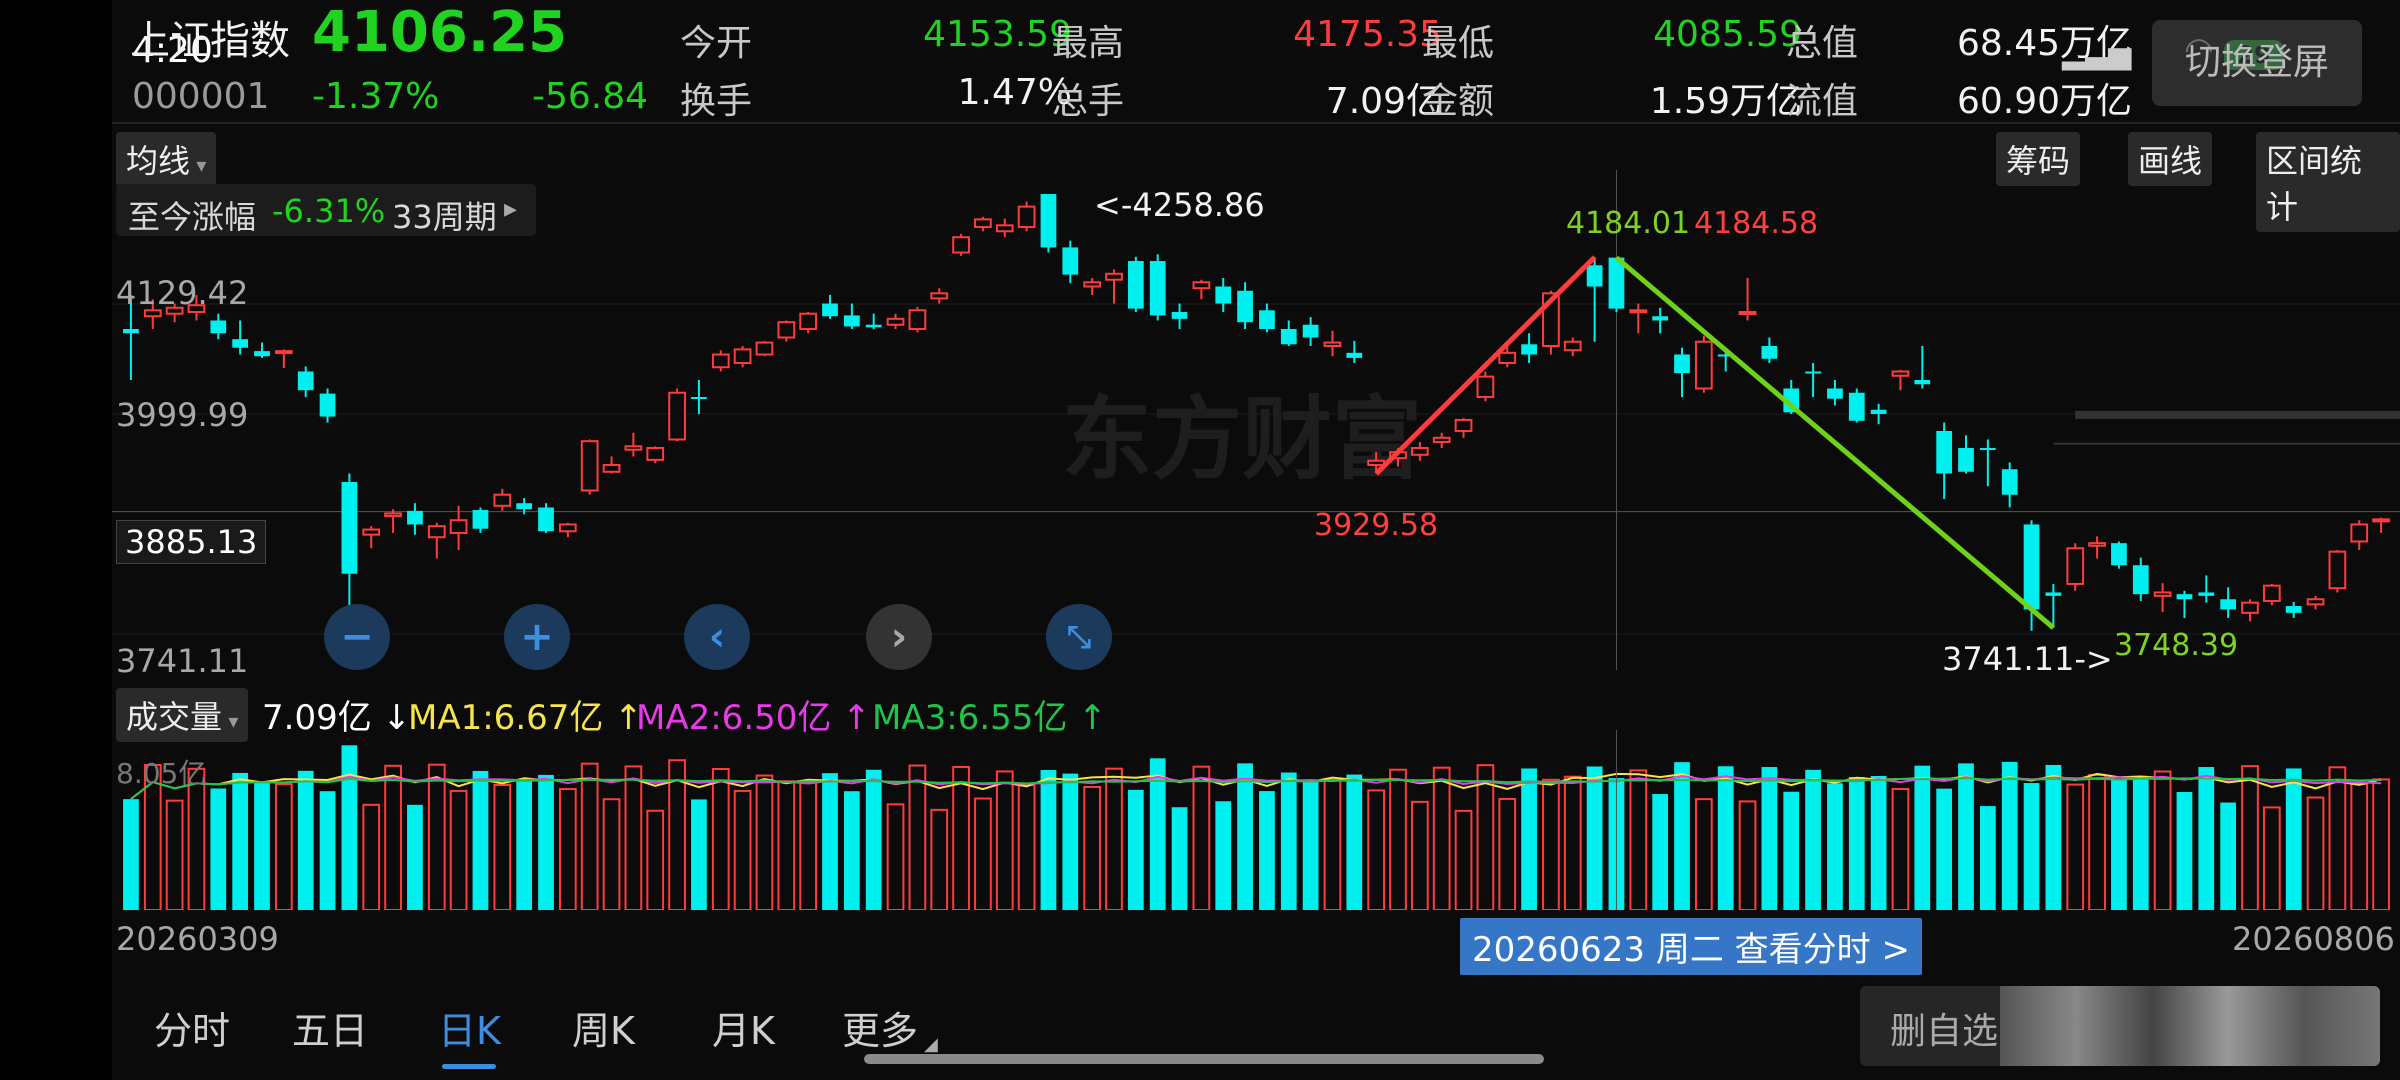  I want to click on tab-more: 更多, so click(880, 1027).